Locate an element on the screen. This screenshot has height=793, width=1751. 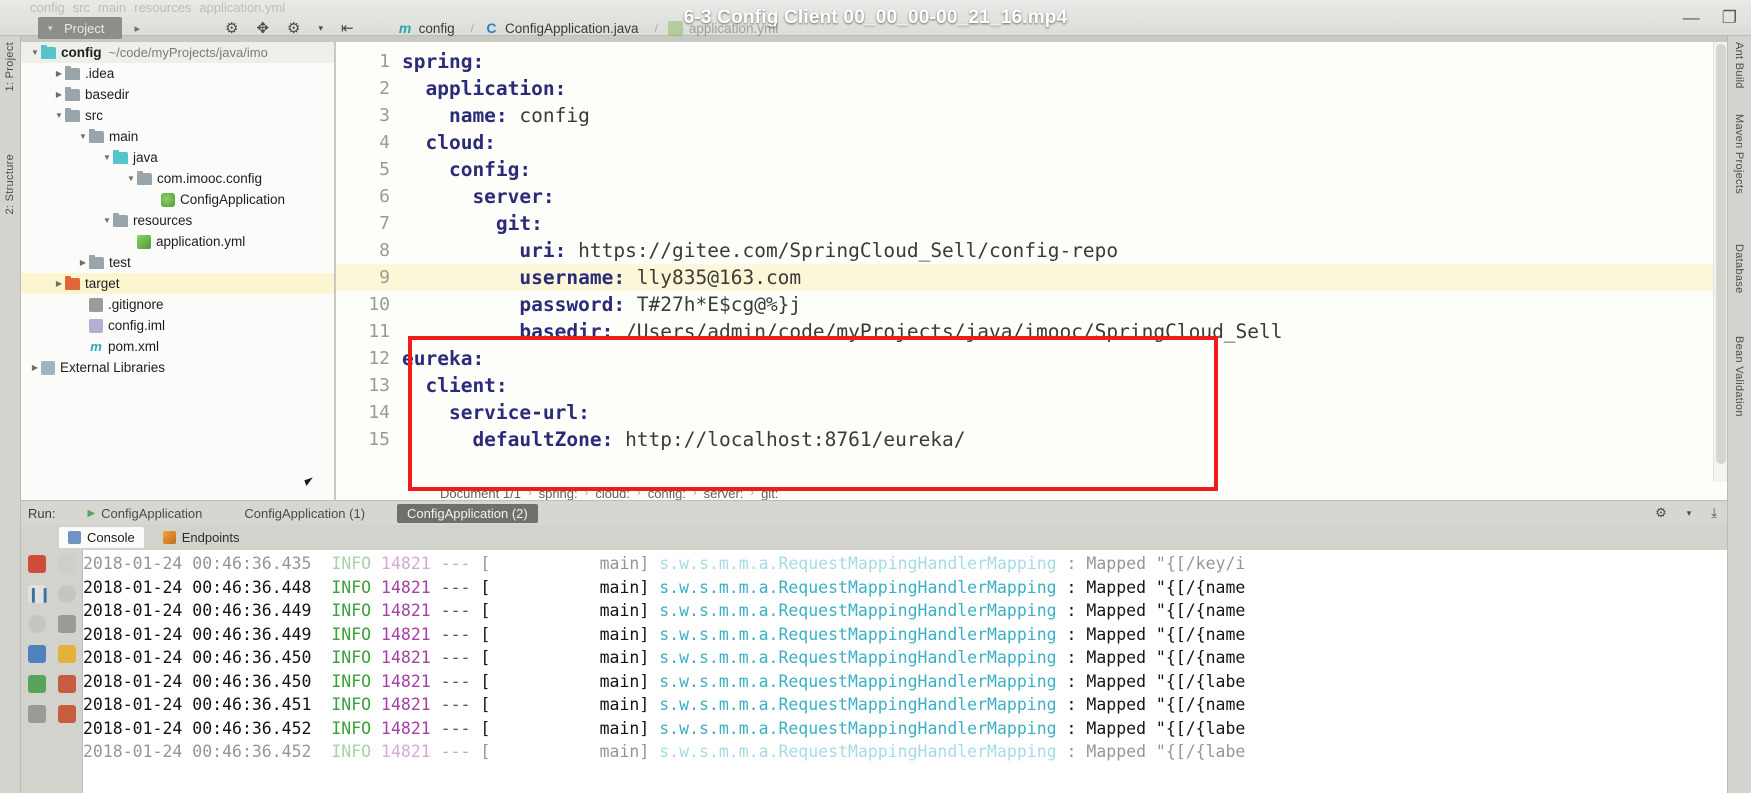
tree-item-basedir: basedir is located at coordinates (177, 94).